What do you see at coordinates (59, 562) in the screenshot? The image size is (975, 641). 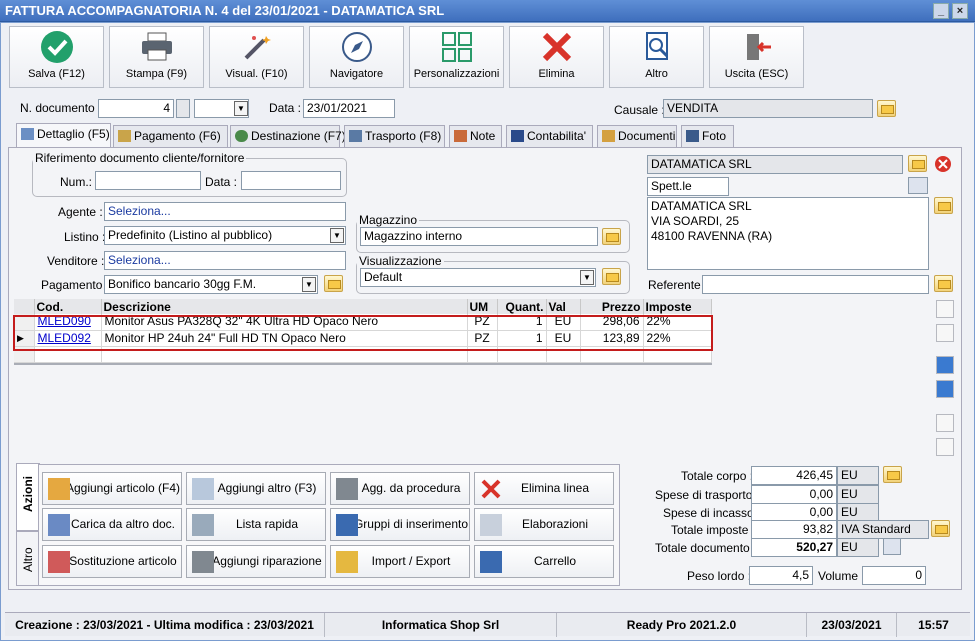 I see `replace-icon` at bounding box center [59, 562].